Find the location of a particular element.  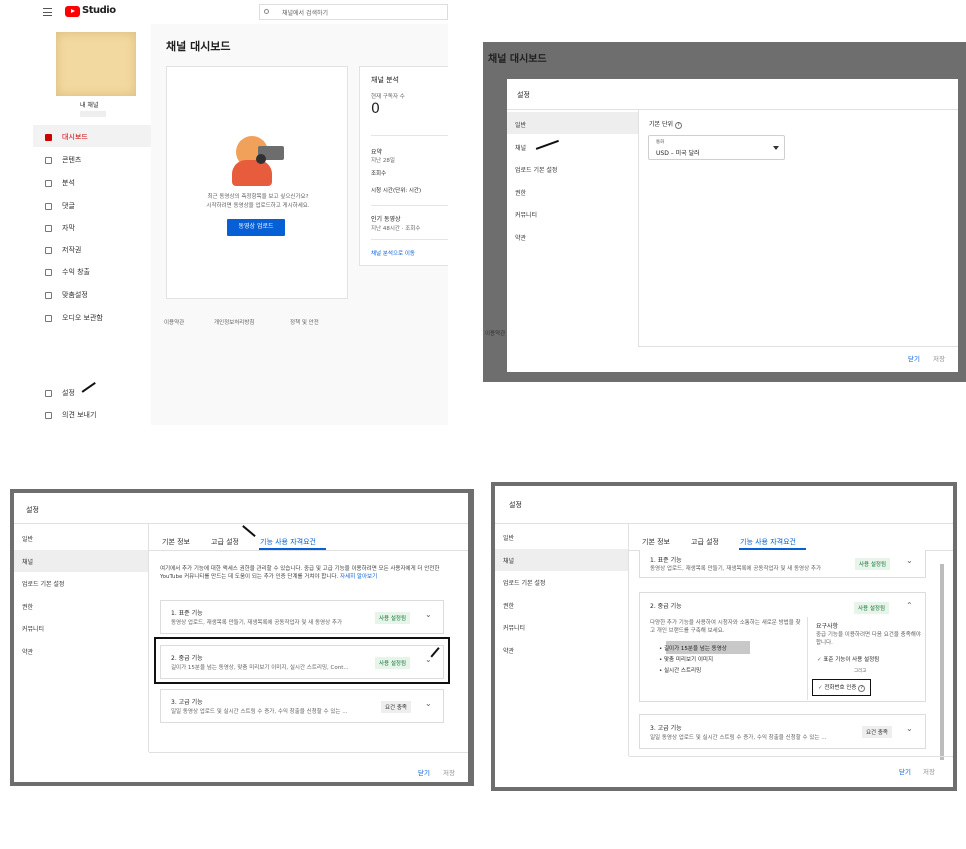

scrollbar is located at coordinates (942, 662).